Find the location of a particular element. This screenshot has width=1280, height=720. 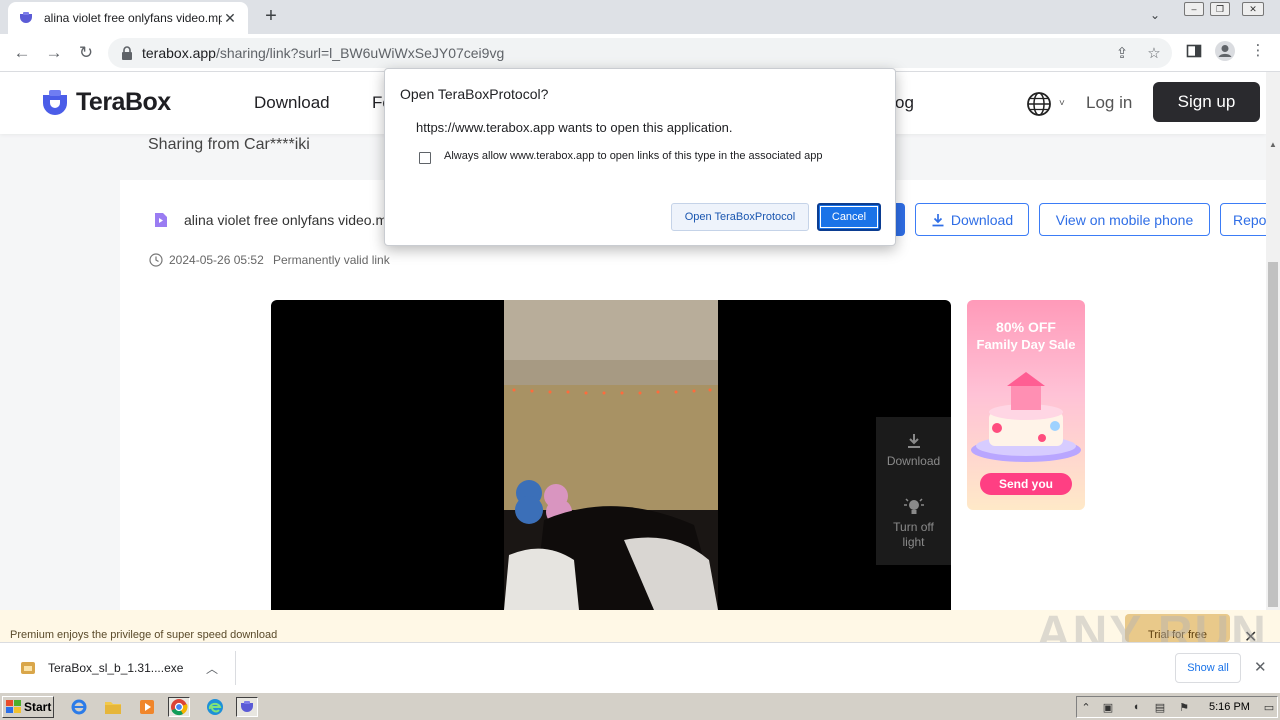

cancel-button: Cancel is located at coordinates (849, 217).